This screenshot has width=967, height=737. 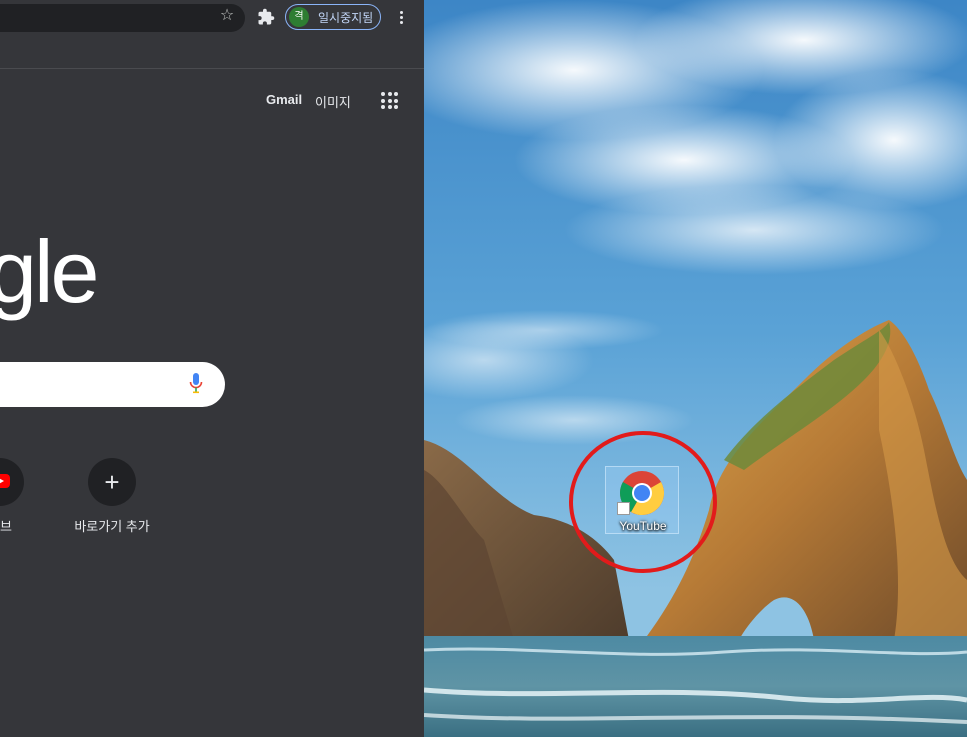 What do you see at coordinates (112, 384) in the screenshot?
I see `search-input` at bounding box center [112, 384].